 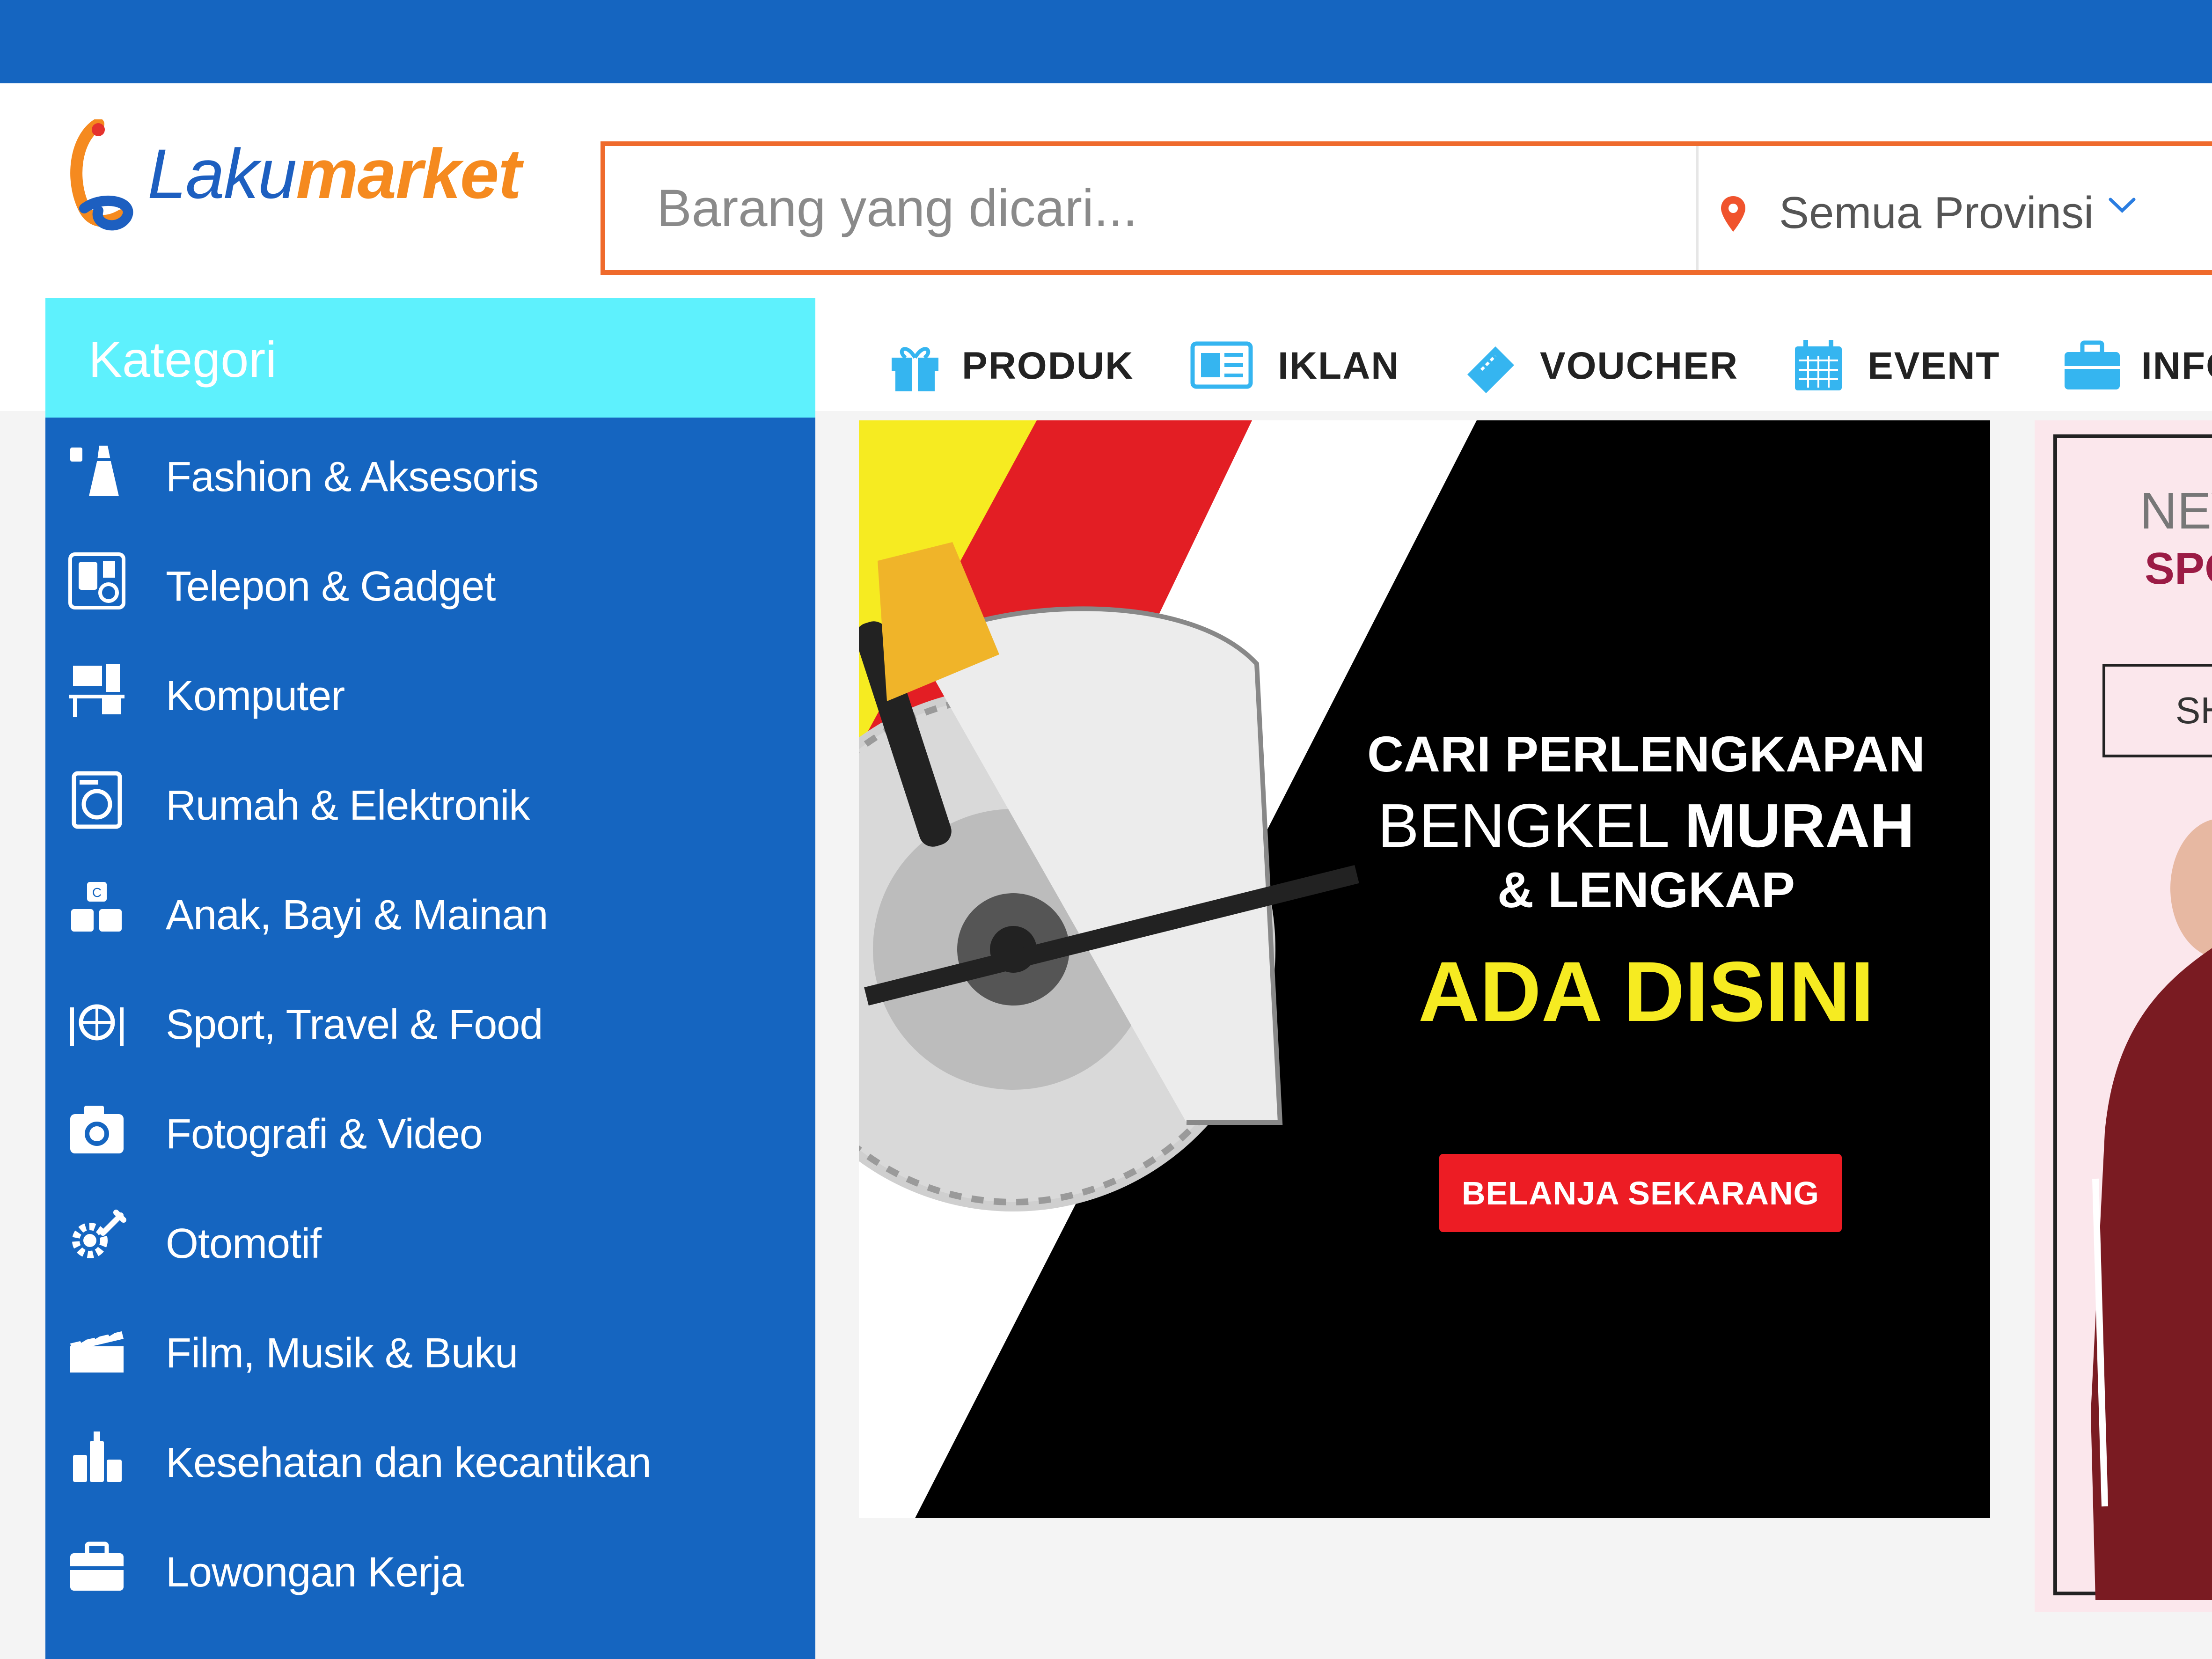 What do you see at coordinates (1800, 825) in the screenshot?
I see `banner-headline-2-bold: MURAH` at bounding box center [1800, 825].